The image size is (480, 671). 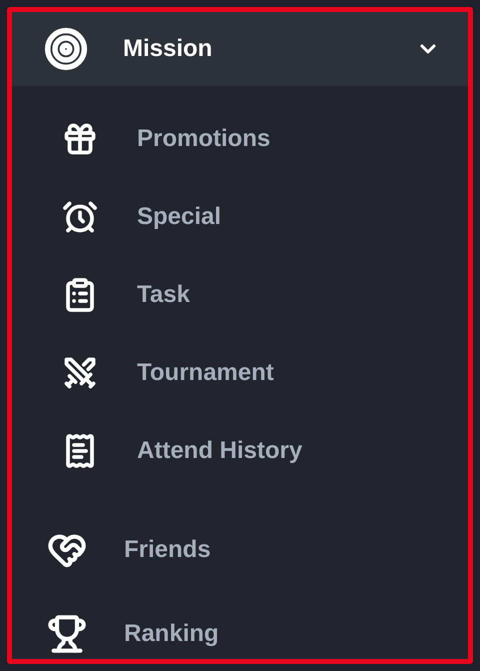 I want to click on menu-item: Tournament, so click(x=240, y=373).